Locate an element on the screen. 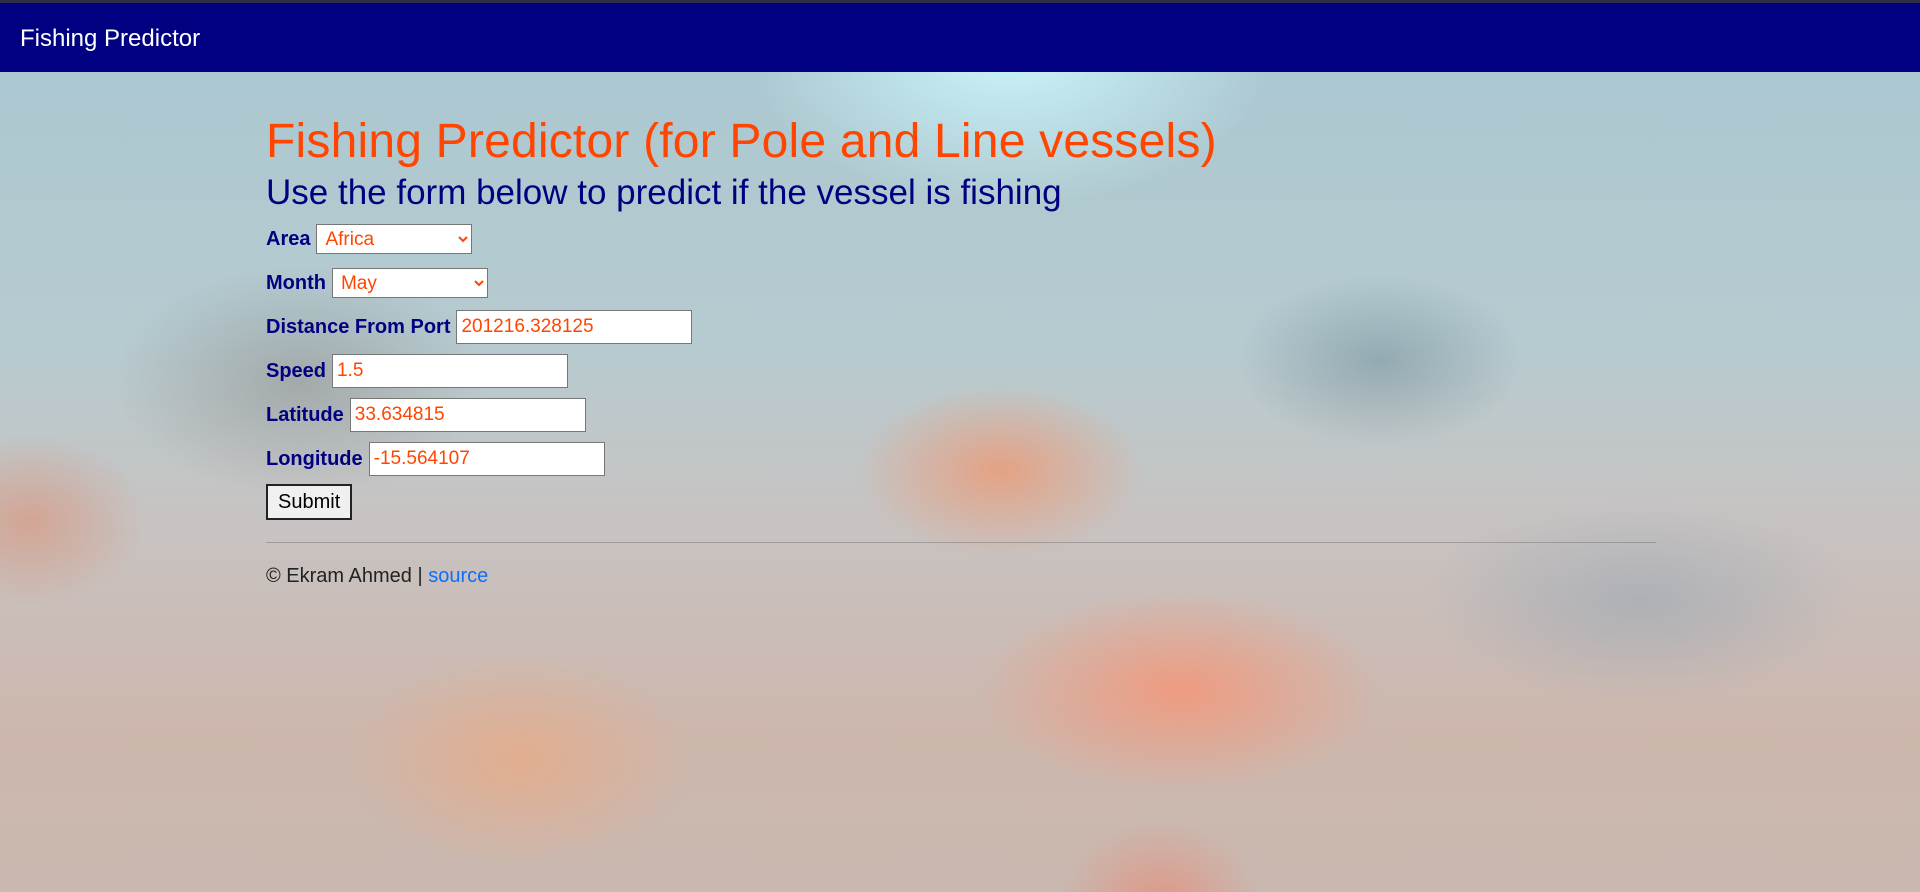 This screenshot has width=1920, height=892. latitude-label: Latitude is located at coordinates (305, 414).